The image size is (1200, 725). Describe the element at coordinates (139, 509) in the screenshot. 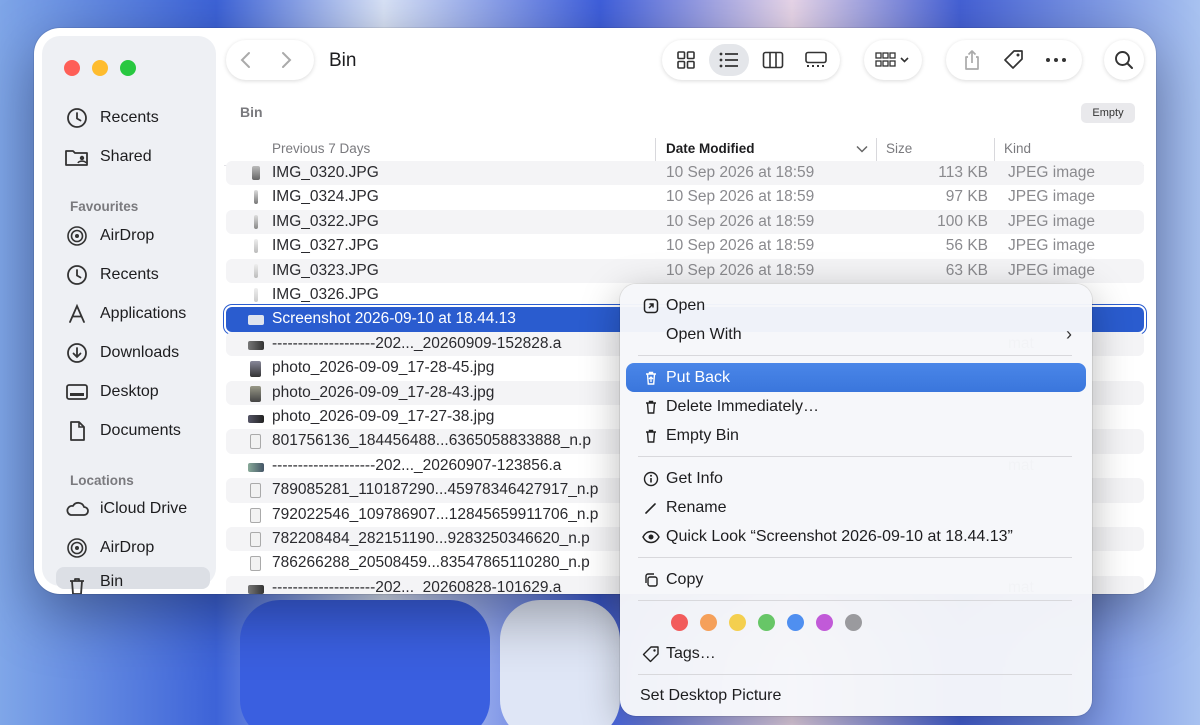

I see `sidebar-item-icloud-drive: iCloud Drive` at that location.